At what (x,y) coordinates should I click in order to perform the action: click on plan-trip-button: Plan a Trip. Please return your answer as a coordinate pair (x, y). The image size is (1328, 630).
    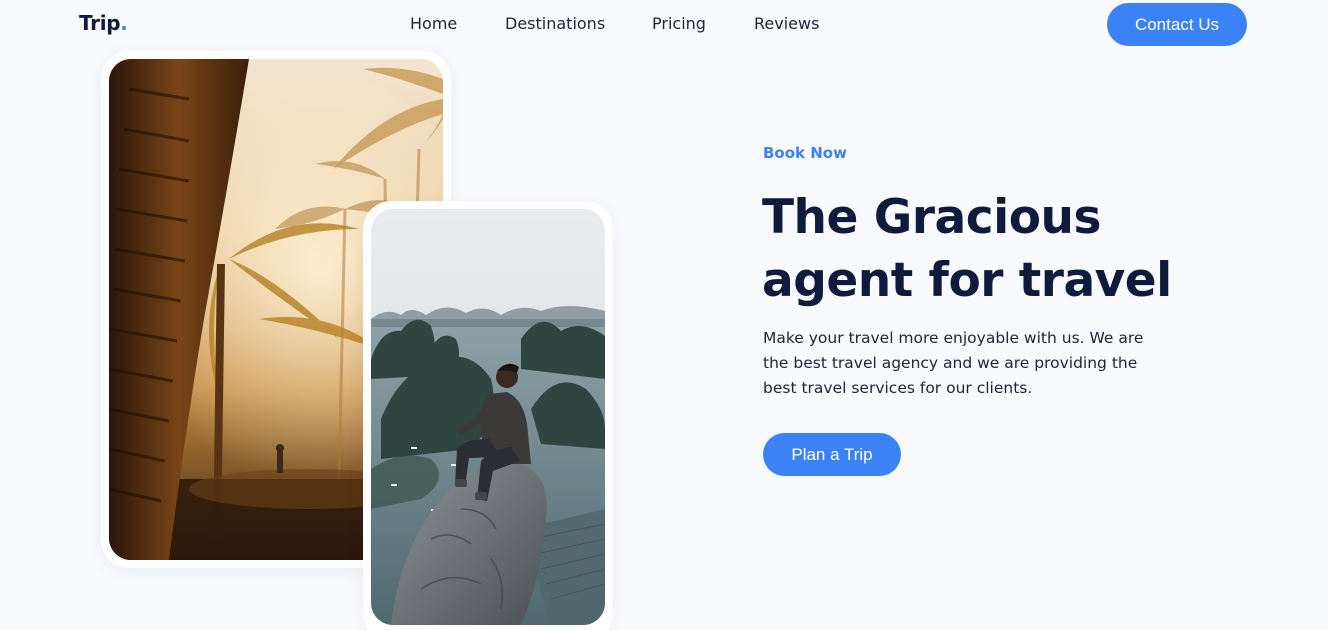
    Looking at the image, I should click on (832, 454).